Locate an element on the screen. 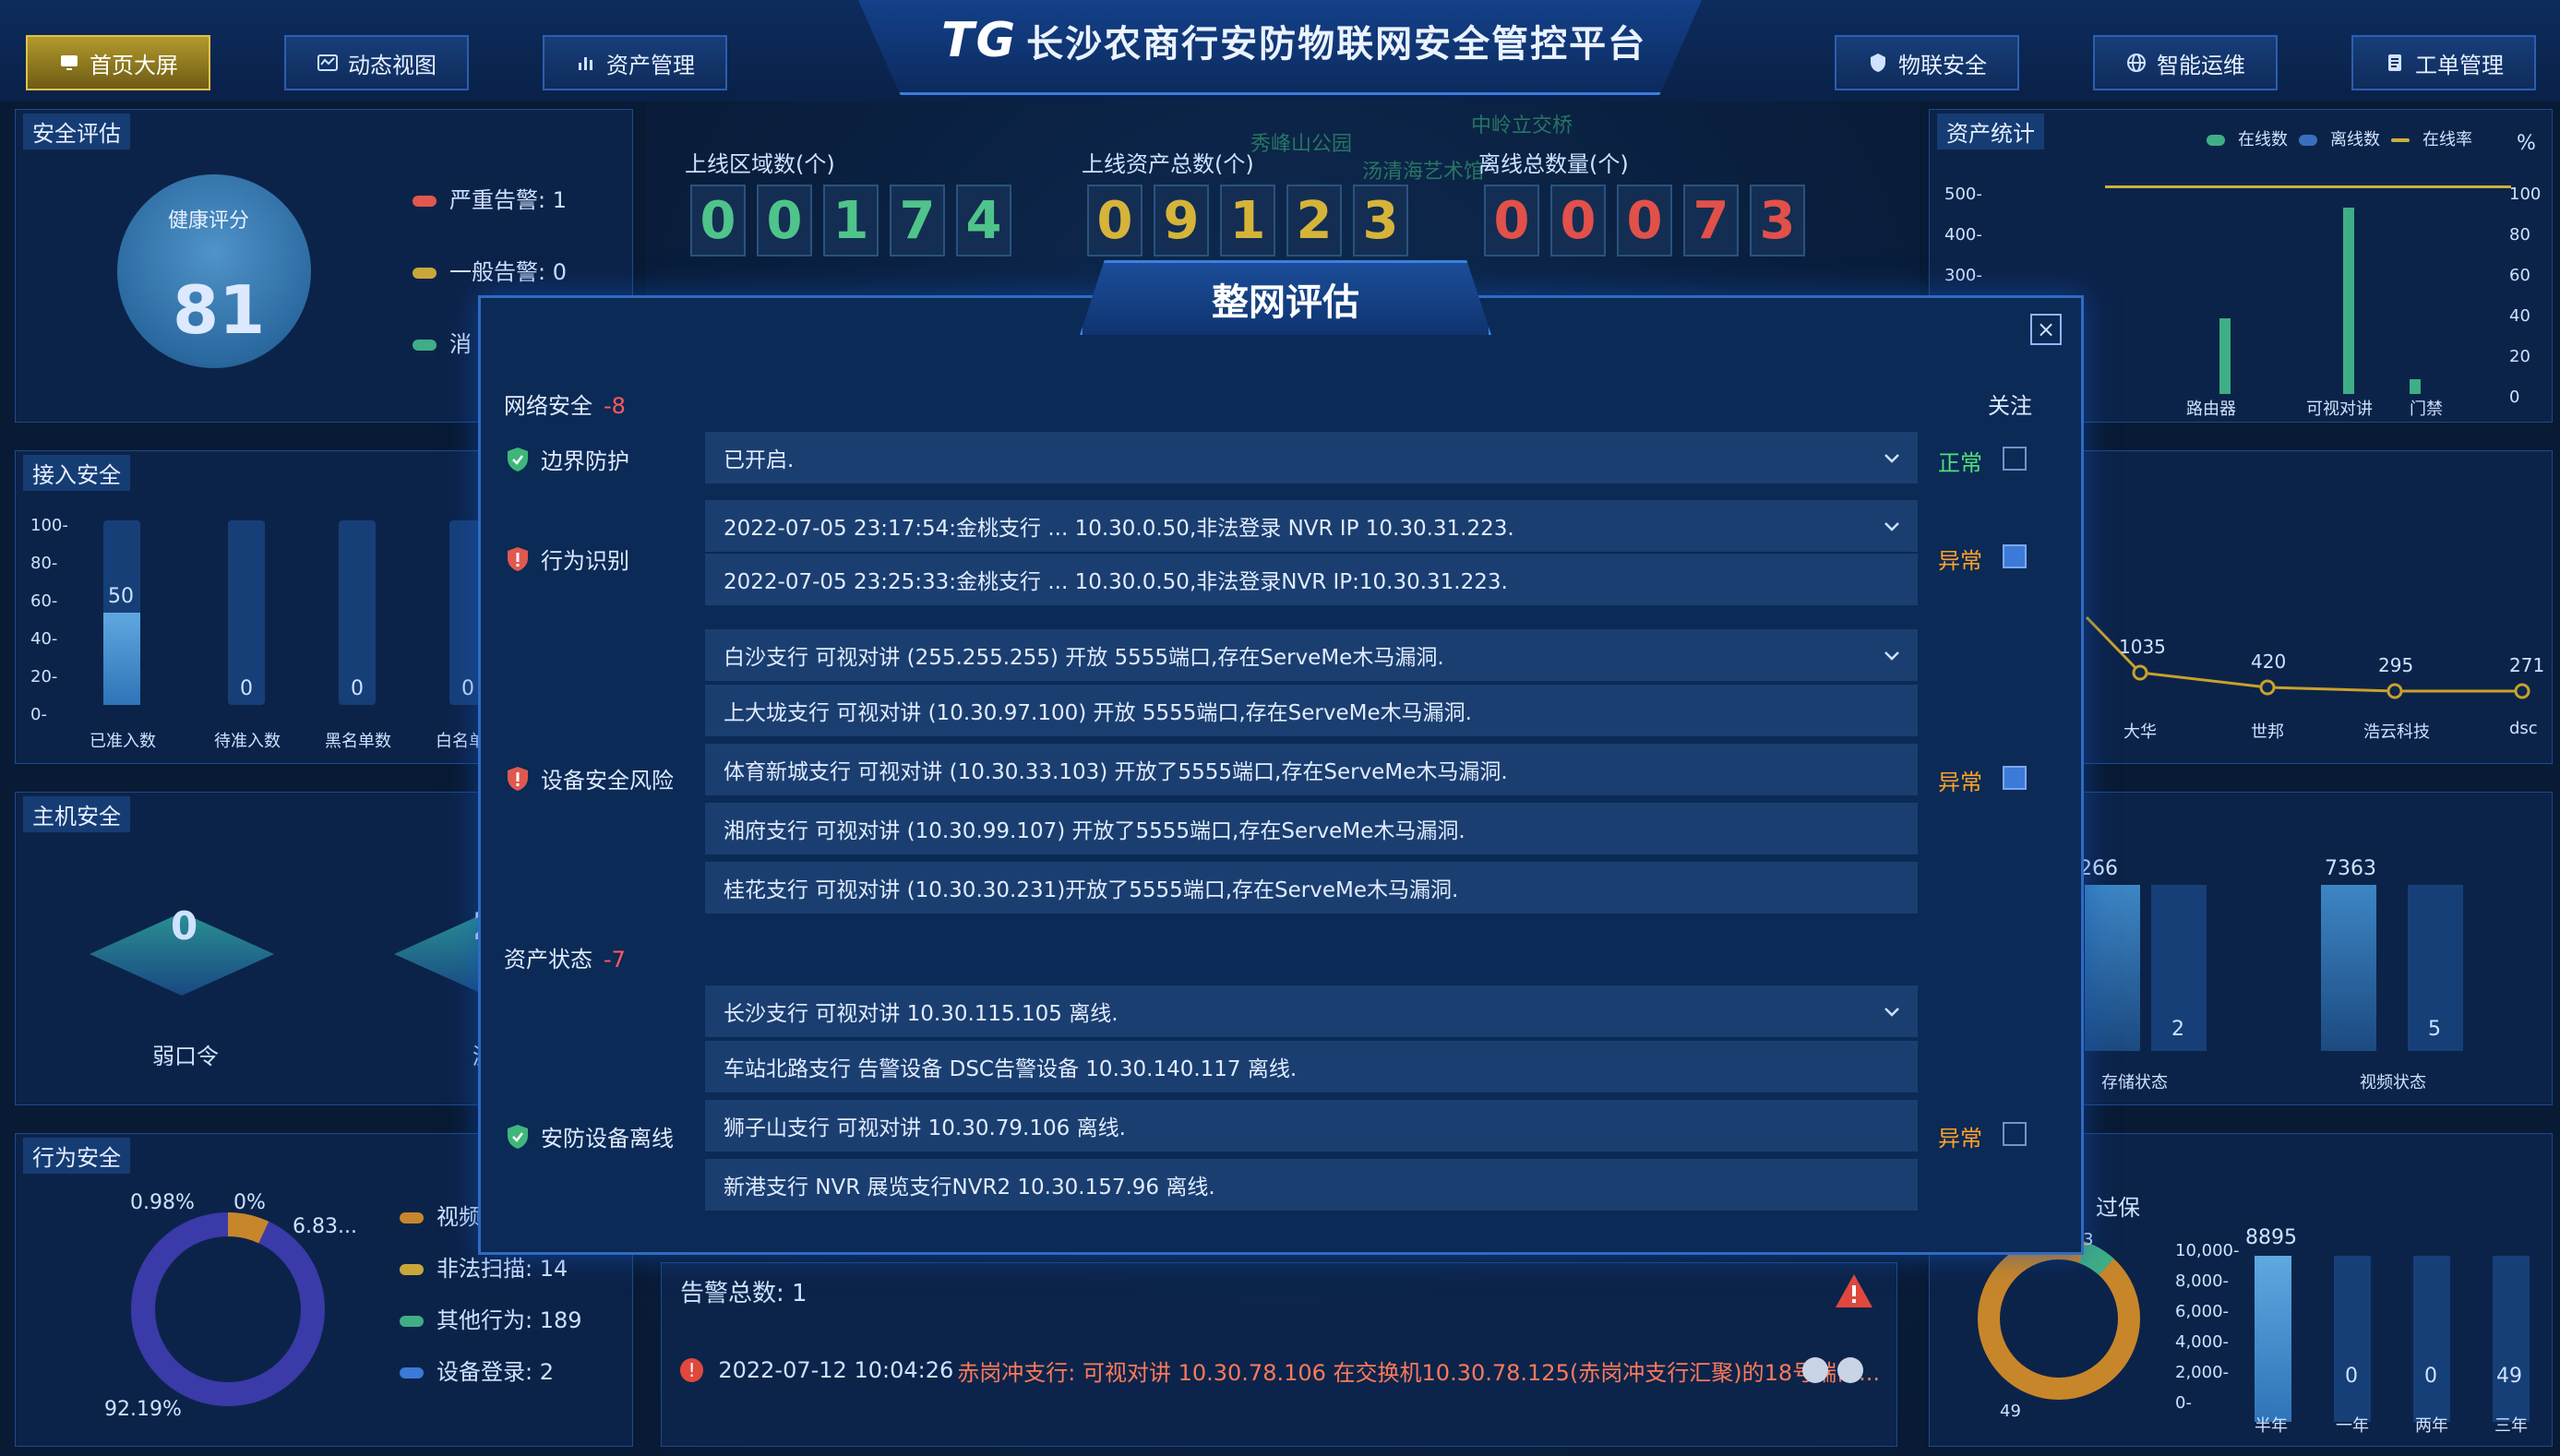 The height and width of the screenshot is (1456, 2560). bar-value: 266 is located at coordinates (2098, 868).